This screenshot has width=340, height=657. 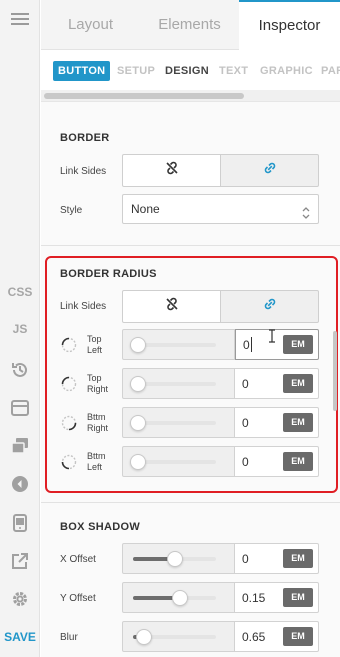 What do you see at coordinates (220, 209) in the screenshot?
I see `border-style-select: None` at bounding box center [220, 209].